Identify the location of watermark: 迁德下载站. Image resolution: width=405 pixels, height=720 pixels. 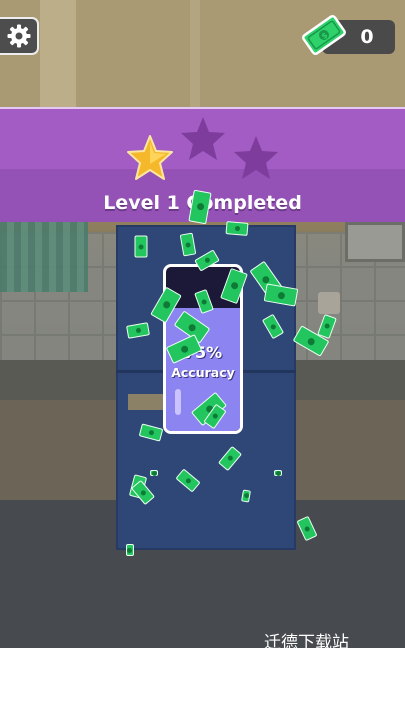
(306, 640).